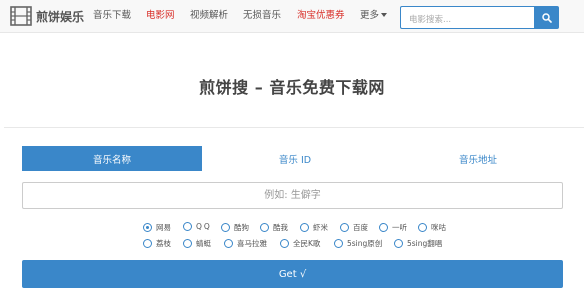 This screenshot has height=294, width=584. I want to click on source-radio-netease: 网易, so click(157, 227).